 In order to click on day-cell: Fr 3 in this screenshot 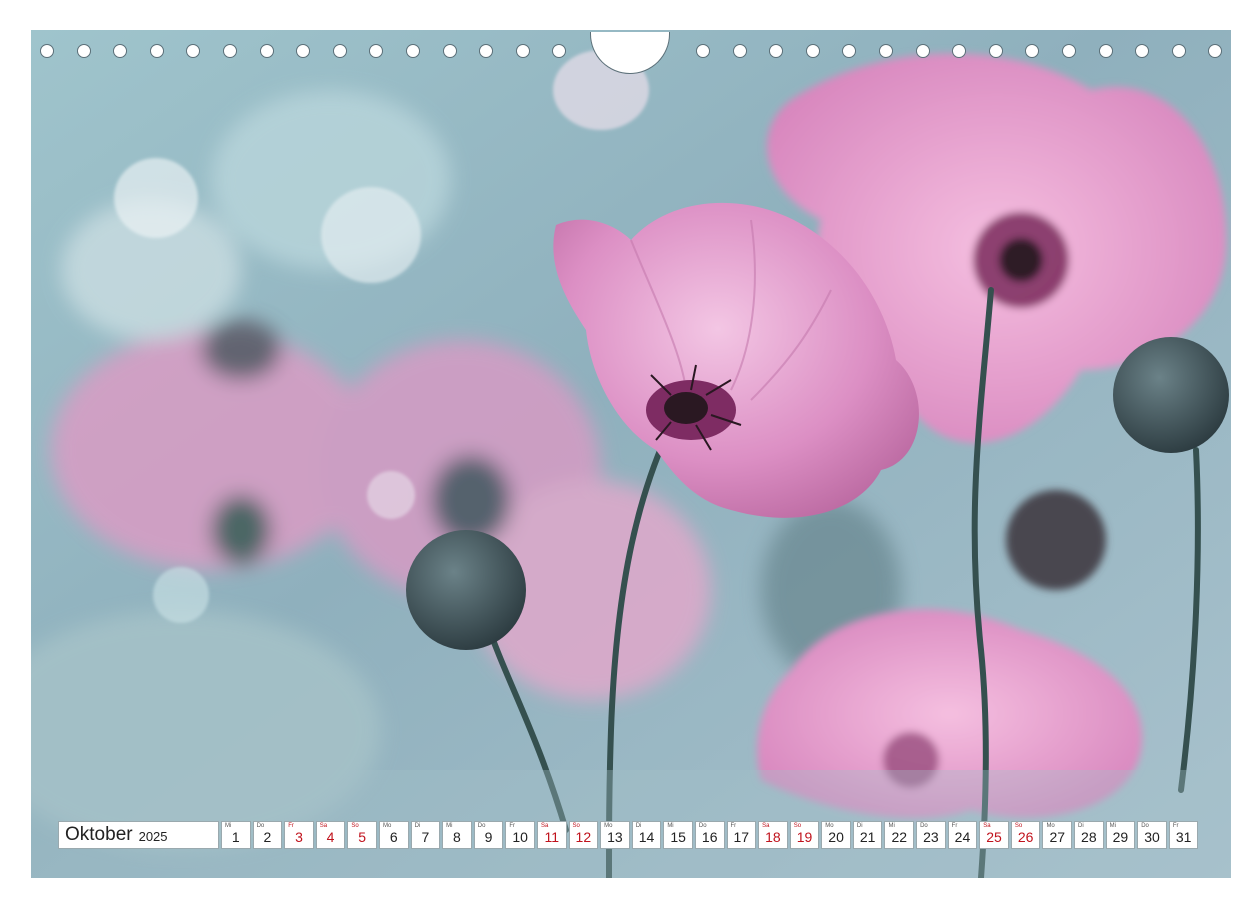, I will do `click(299, 835)`.